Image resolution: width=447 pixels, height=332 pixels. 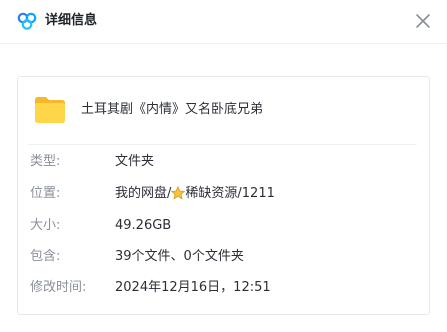 I want to click on modified-value: 2024年12月16日，12:51, so click(x=193, y=287).